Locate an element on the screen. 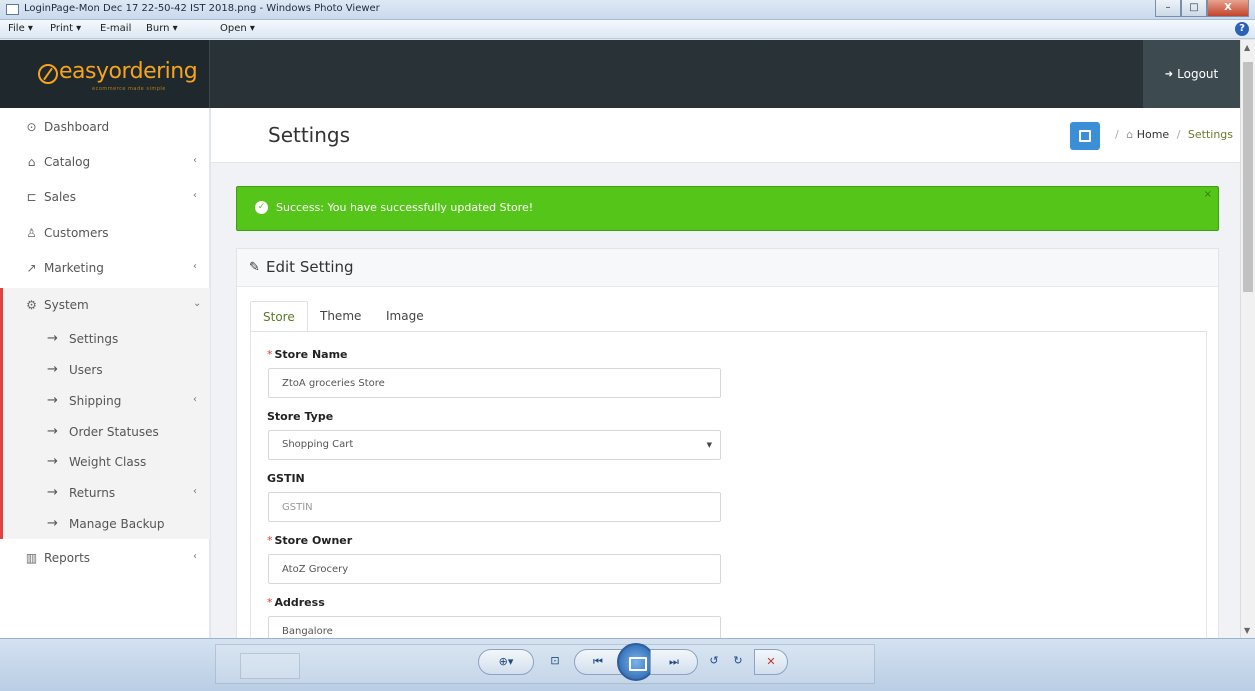  save-button is located at coordinates (1085, 136).